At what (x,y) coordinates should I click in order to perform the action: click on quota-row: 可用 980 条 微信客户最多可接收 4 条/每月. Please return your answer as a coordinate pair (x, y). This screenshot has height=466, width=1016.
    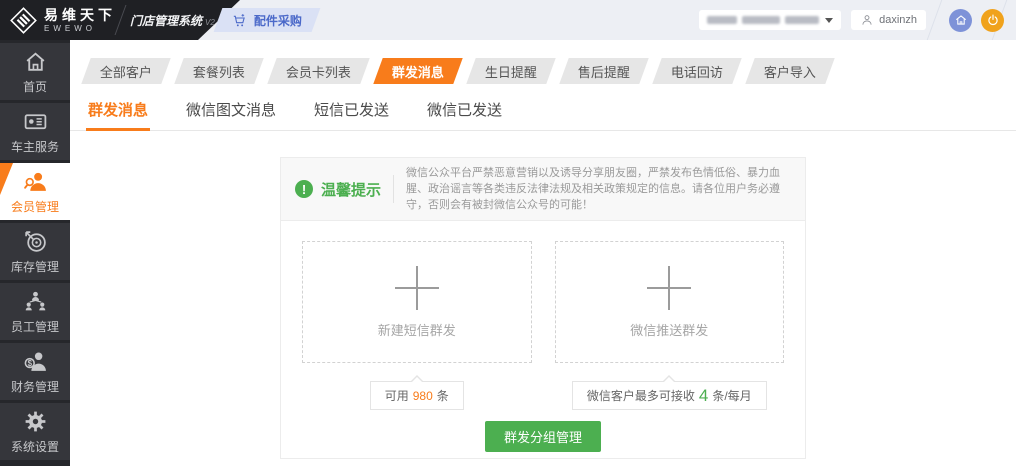
    Looking at the image, I should click on (543, 392).